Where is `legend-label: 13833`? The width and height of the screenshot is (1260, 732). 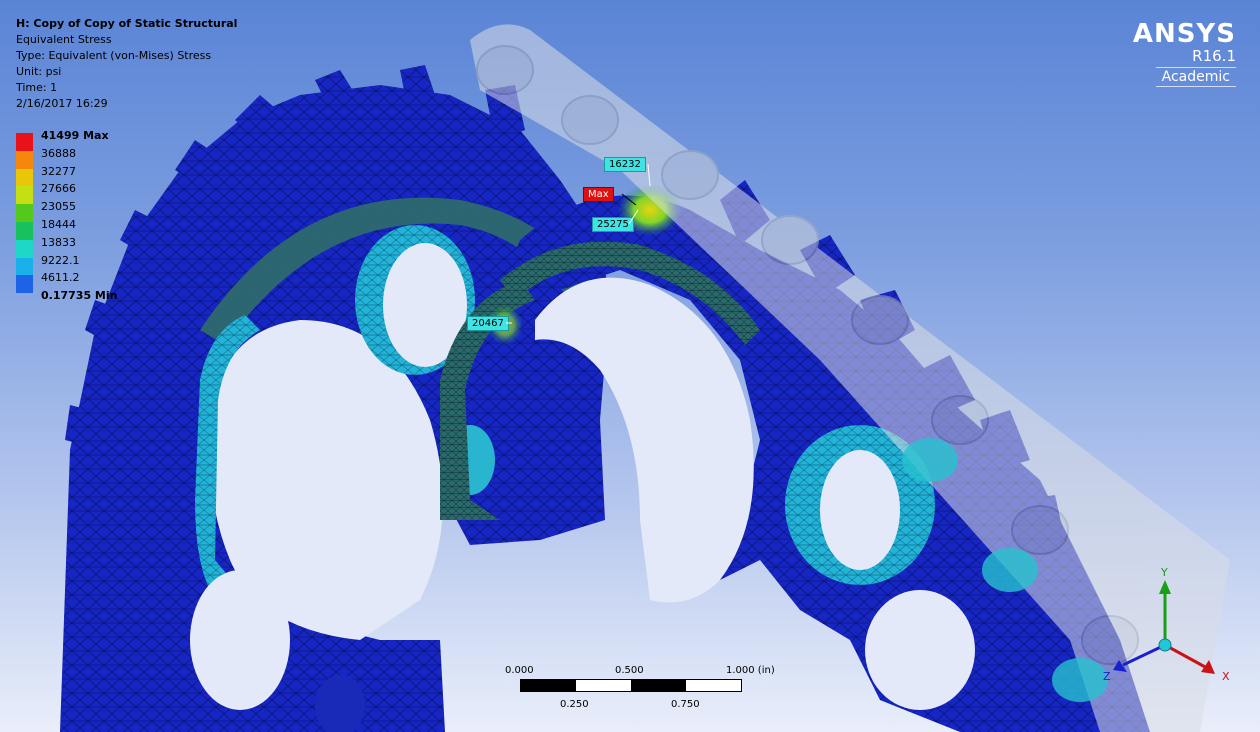 legend-label: 13833 is located at coordinates (58, 242).